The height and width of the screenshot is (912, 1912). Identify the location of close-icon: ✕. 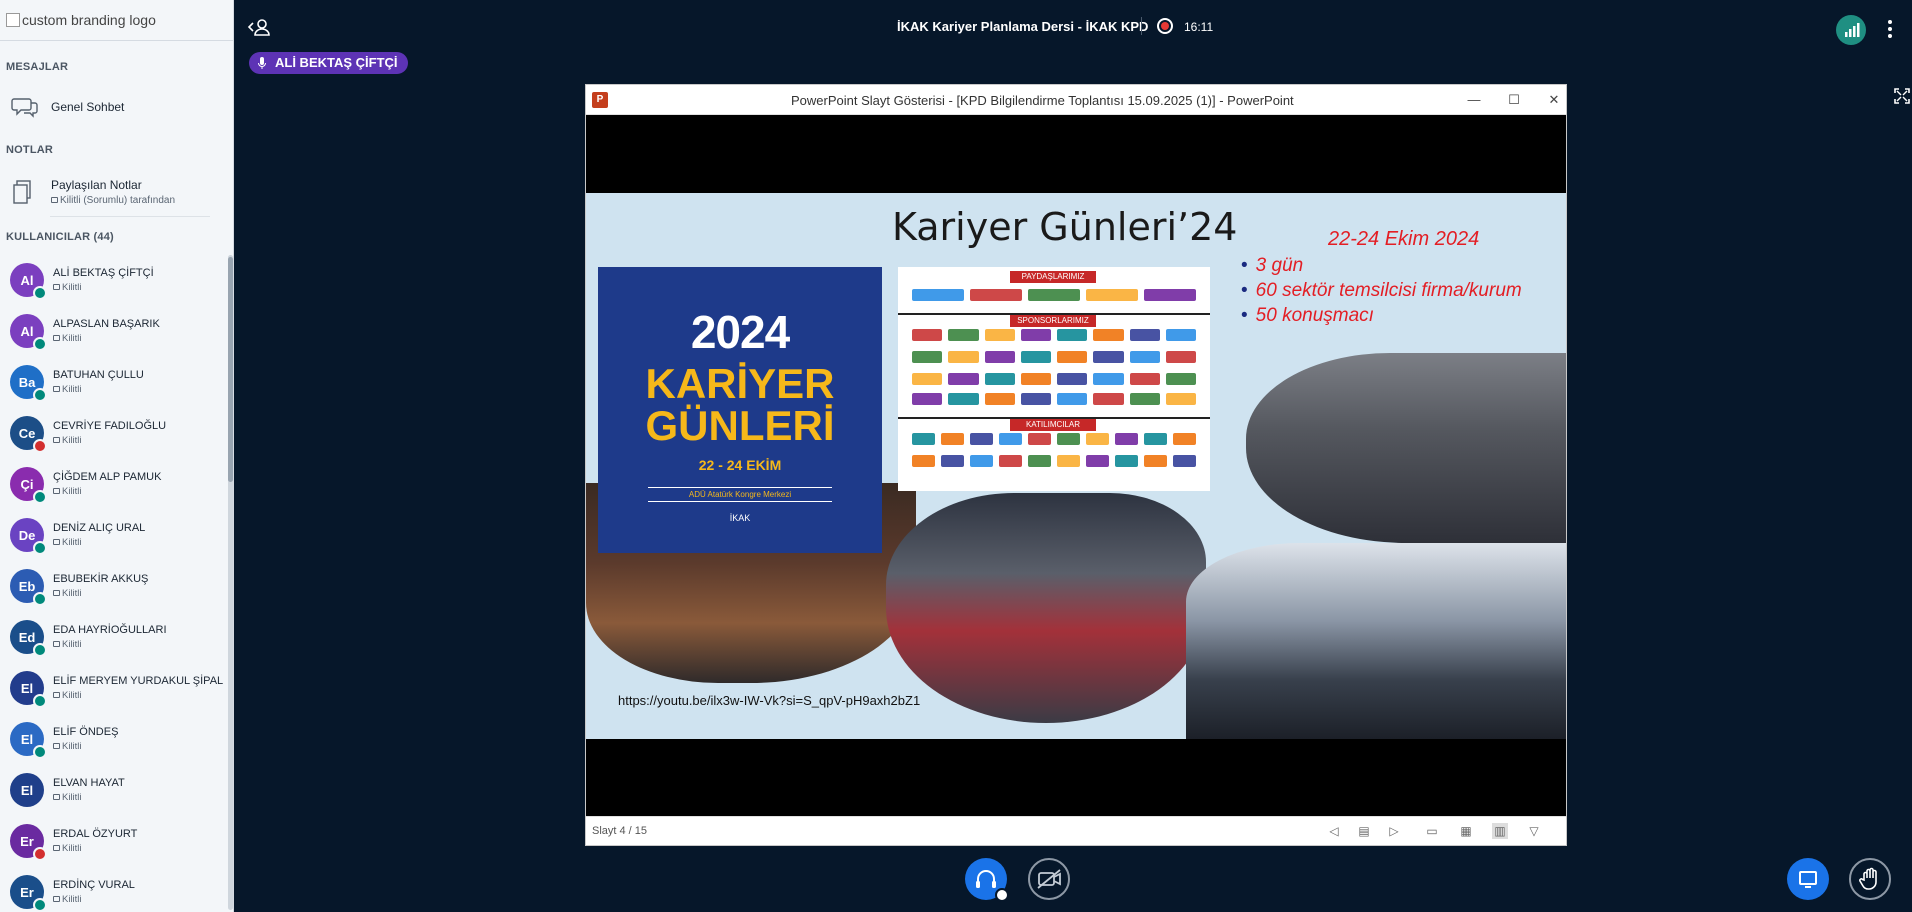
(1554, 100).